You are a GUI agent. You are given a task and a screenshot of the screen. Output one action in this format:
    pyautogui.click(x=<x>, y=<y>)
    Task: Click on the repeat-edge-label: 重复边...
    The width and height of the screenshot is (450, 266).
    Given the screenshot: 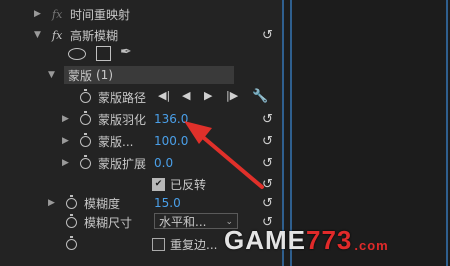 What is the action you would take?
    pyautogui.click(x=194, y=244)
    